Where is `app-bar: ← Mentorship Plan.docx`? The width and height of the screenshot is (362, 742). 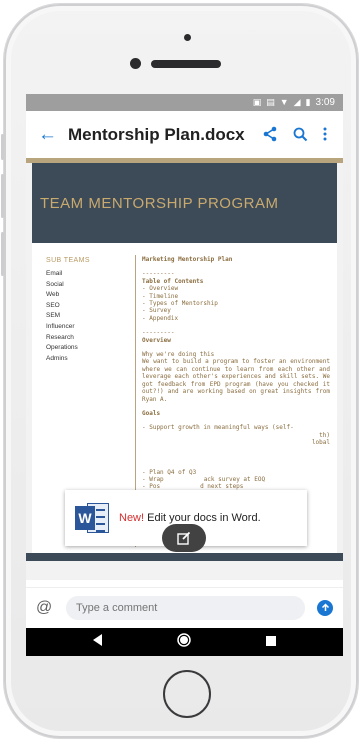 app-bar: ← Mentorship Plan.docx is located at coordinates (184, 134).